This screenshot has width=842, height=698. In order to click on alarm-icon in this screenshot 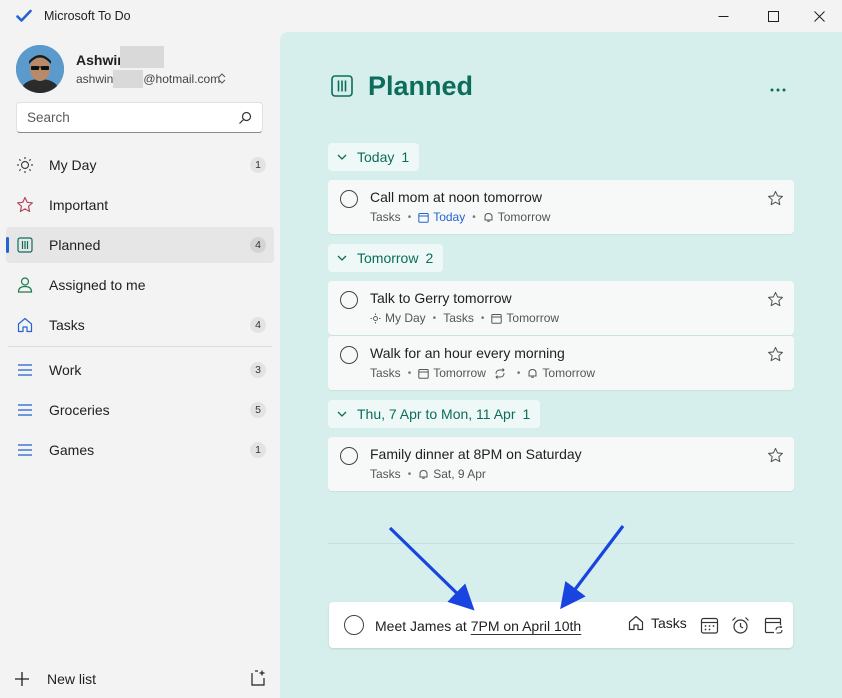, I will do `click(740, 625)`.